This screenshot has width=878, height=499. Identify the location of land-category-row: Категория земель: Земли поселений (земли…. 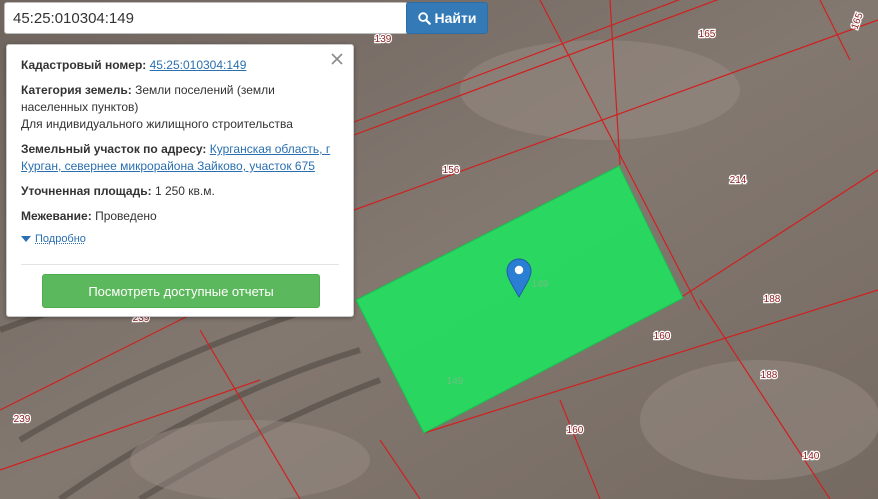
(180, 107).